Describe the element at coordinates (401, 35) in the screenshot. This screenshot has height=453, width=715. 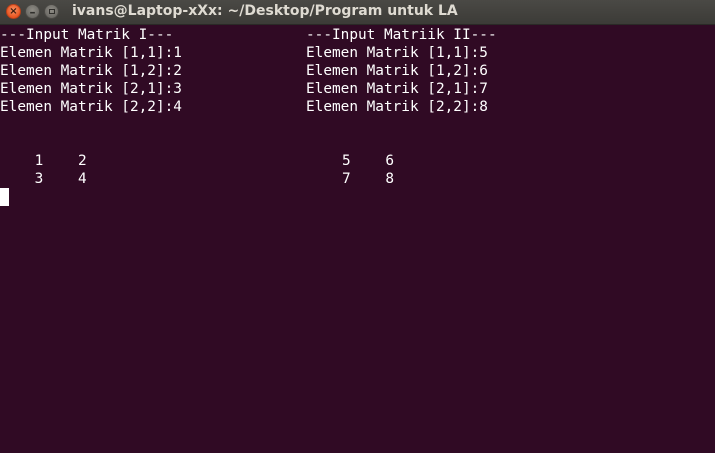
I see `right-header: ---Input Matriik II---` at that location.